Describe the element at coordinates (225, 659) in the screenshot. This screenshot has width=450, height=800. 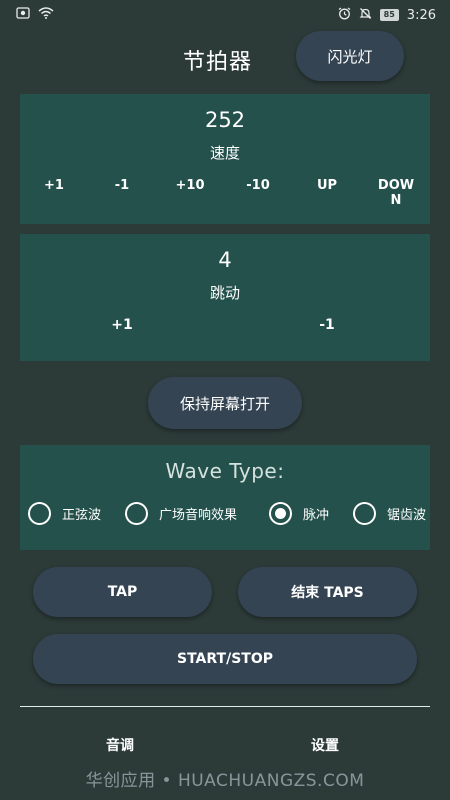
I see `start-stop-button: START/STOP` at that location.